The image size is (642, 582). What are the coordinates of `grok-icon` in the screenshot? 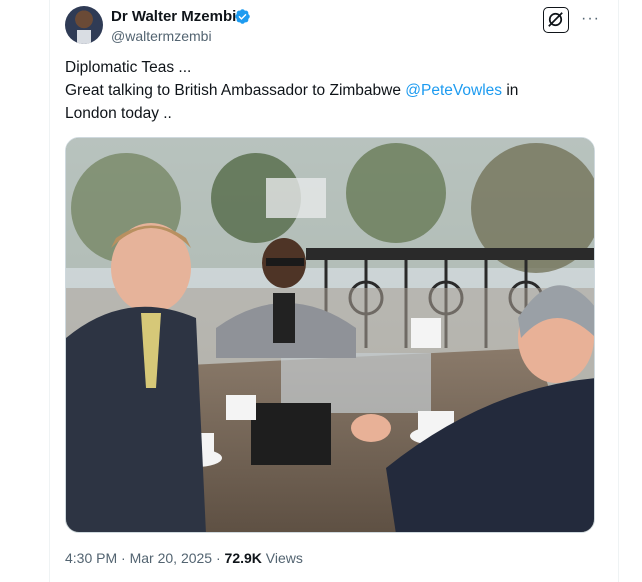 It's located at (556, 20).